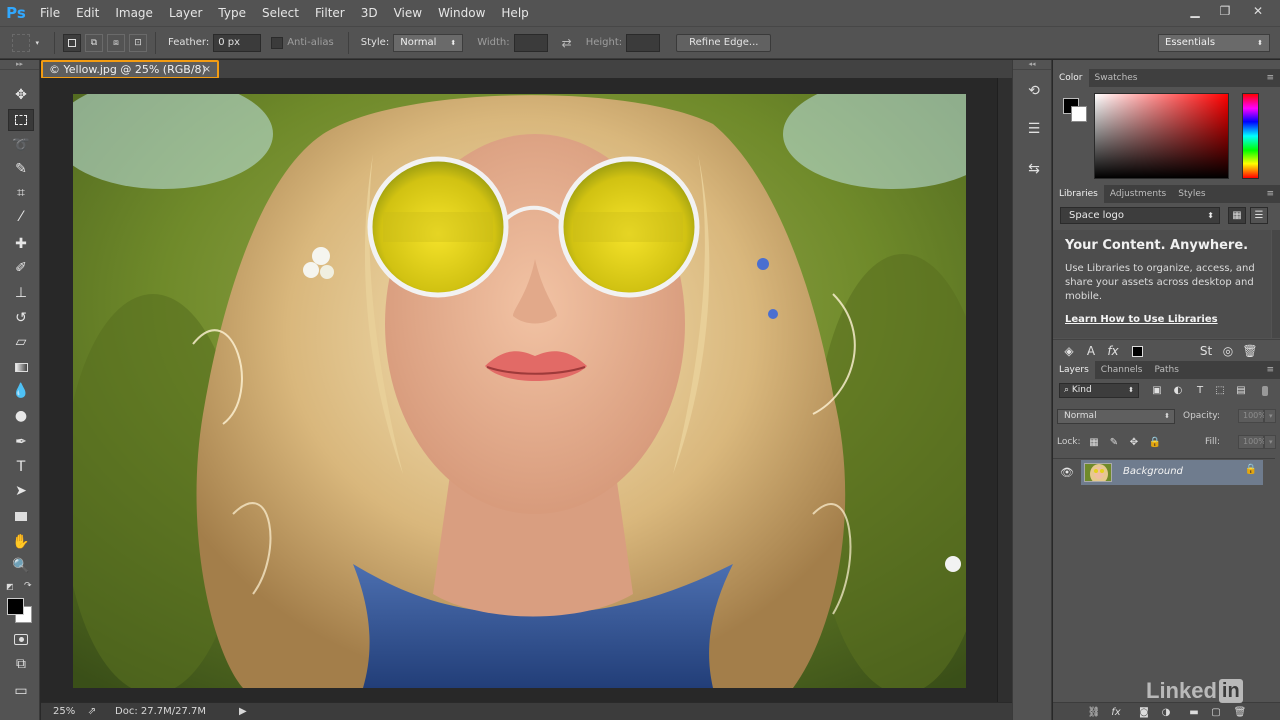 Image resolution: width=1280 pixels, height=720 pixels. What do you see at coordinates (1178, 390) in the screenshot?
I see `adjustment-filter-icon: ◐` at bounding box center [1178, 390].